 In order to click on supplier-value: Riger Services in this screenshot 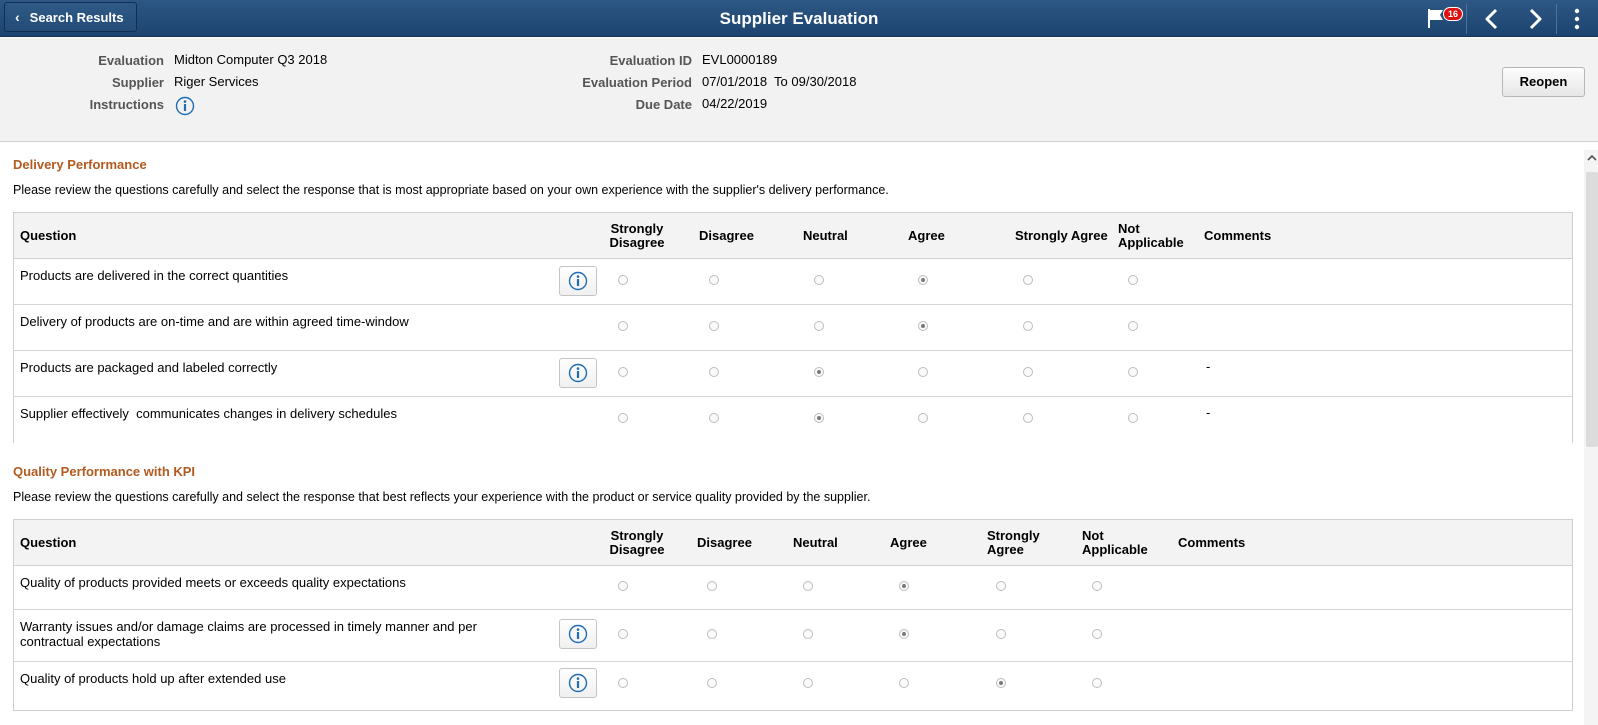, I will do `click(216, 81)`.